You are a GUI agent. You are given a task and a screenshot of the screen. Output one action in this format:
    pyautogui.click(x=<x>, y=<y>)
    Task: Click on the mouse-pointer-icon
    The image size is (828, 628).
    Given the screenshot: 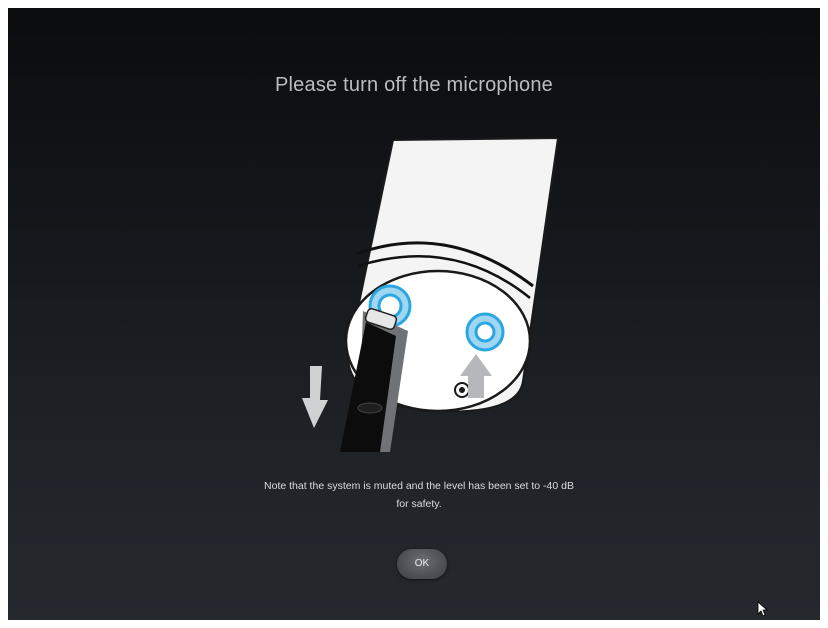 What is the action you would take?
    pyautogui.click(x=763, y=609)
    